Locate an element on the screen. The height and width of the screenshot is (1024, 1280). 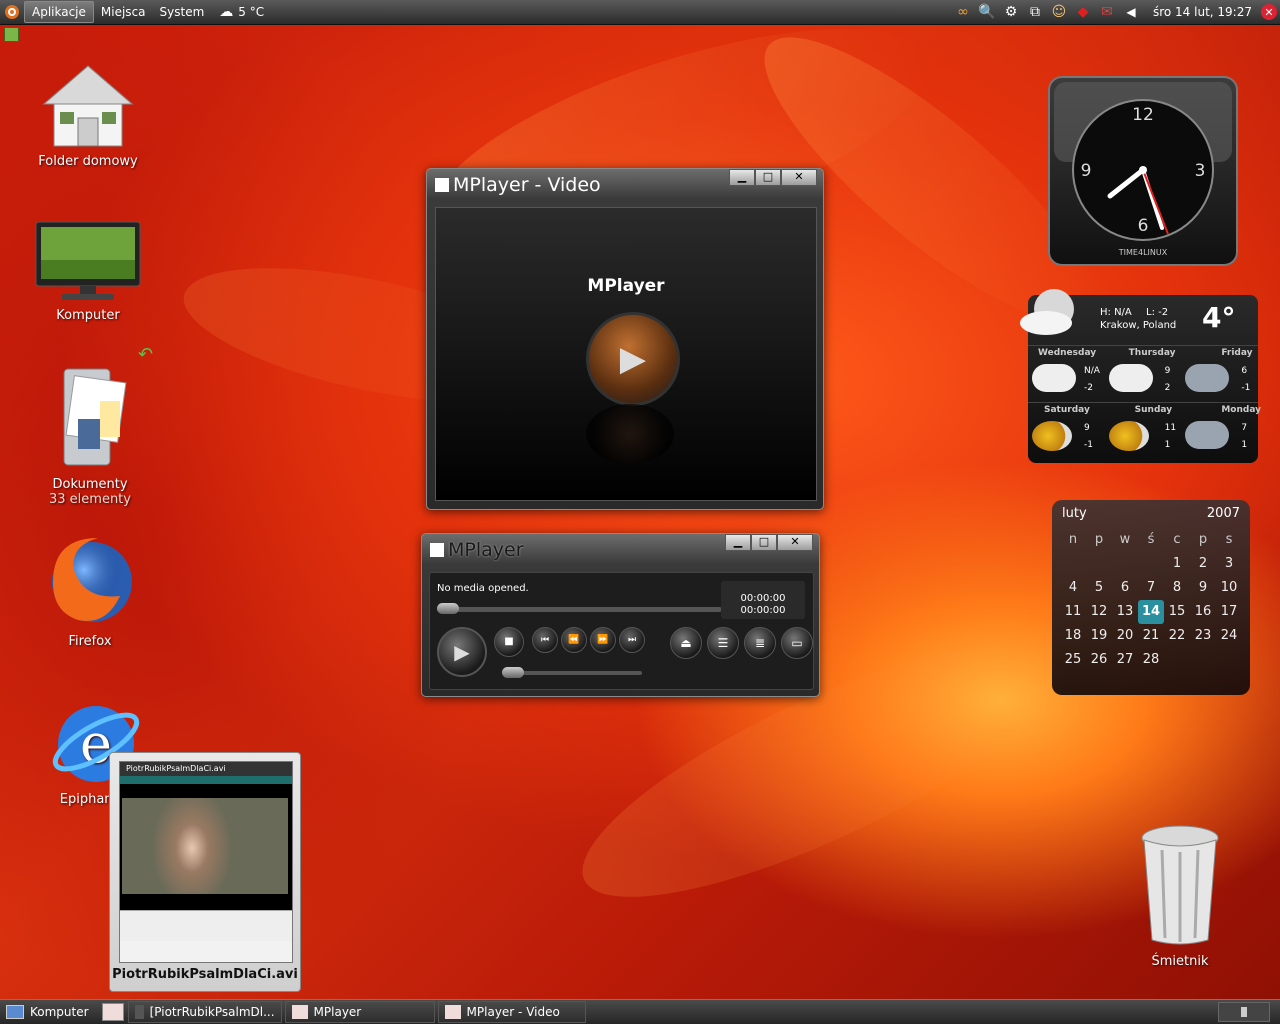
calendar-day: 20 is located at coordinates (1125, 636).